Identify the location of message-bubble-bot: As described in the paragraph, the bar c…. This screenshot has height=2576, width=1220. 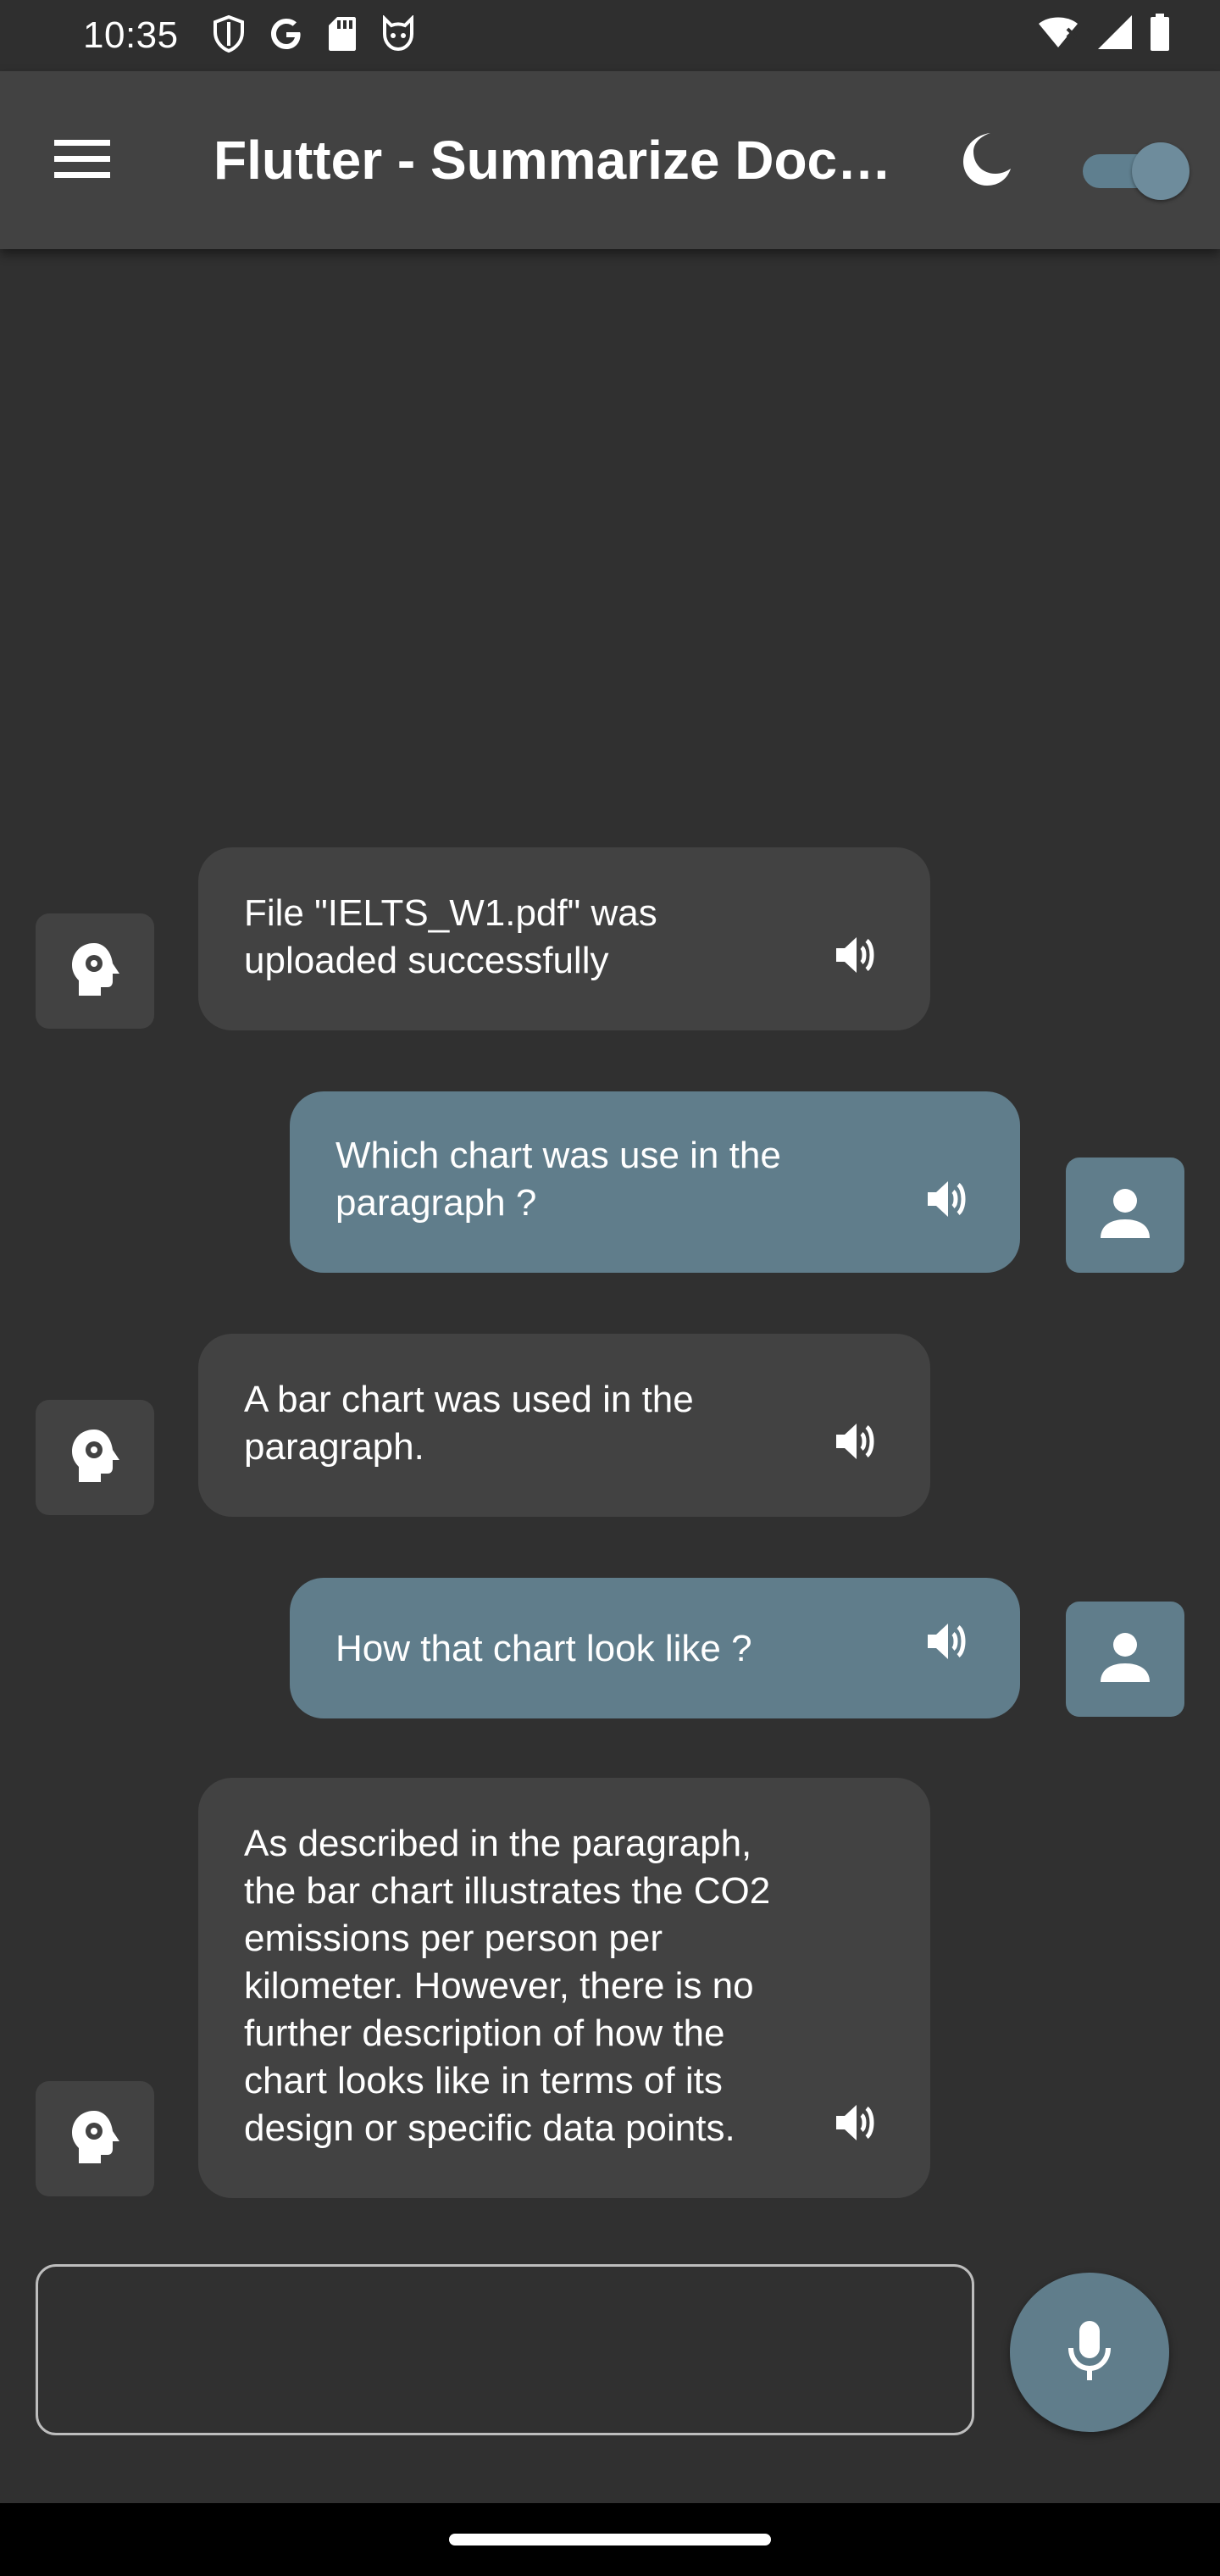
(564, 1988).